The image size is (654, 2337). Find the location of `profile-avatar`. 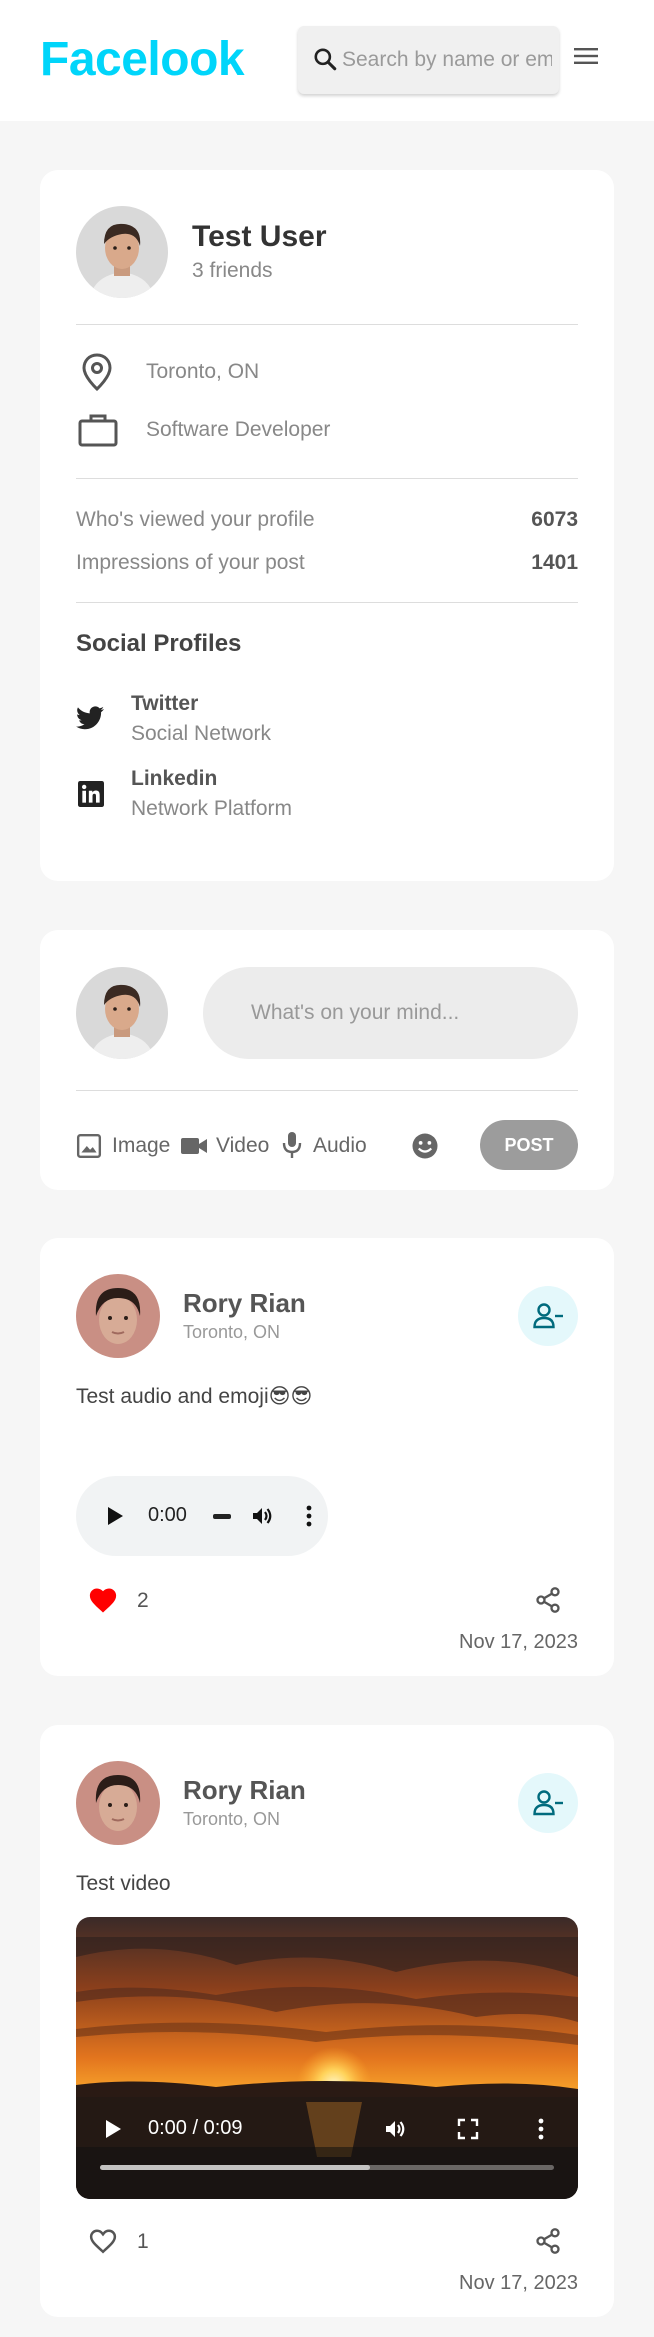

profile-avatar is located at coordinates (122, 252).